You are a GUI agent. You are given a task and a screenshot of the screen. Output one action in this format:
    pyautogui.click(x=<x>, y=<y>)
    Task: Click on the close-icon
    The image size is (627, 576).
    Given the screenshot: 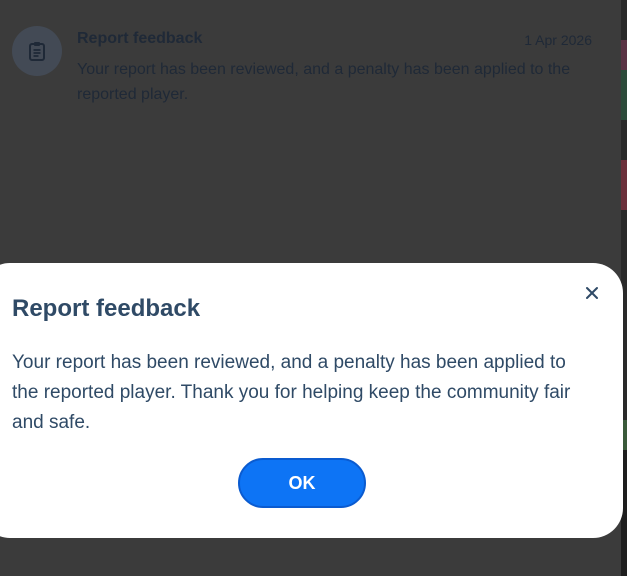 What is the action you would take?
    pyautogui.click(x=592, y=293)
    